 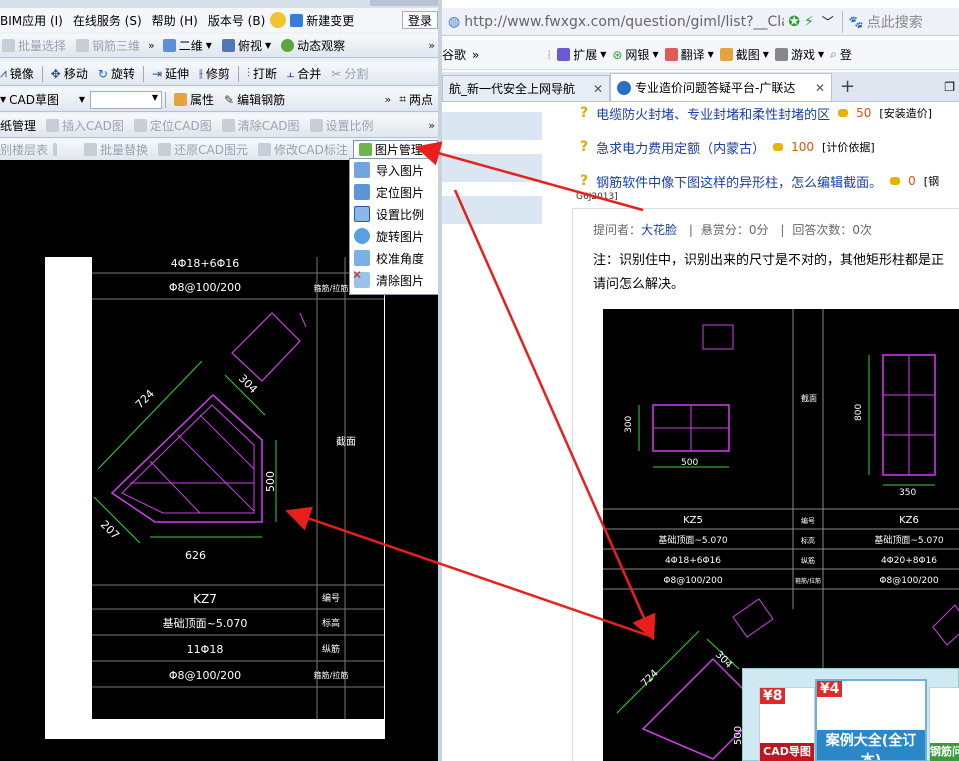 What do you see at coordinates (778, 147) in the screenshot?
I see `coin-icon` at bounding box center [778, 147].